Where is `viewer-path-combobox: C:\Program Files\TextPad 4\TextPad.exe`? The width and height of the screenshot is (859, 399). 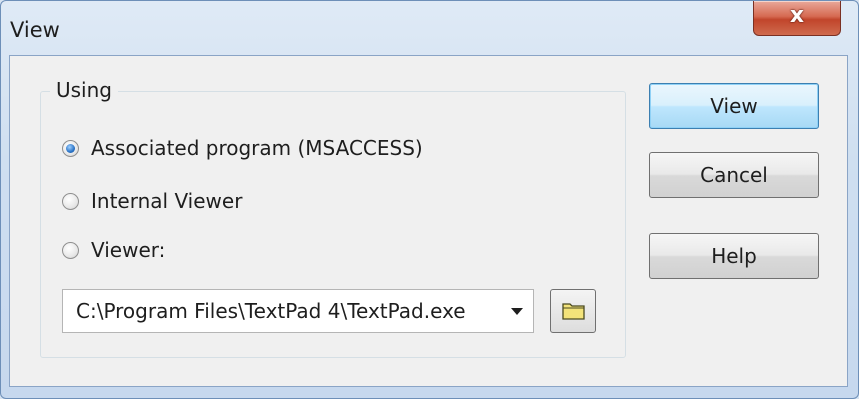 viewer-path-combobox: C:\Program Files\TextPad 4\TextPad.exe is located at coordinates (298, 311).